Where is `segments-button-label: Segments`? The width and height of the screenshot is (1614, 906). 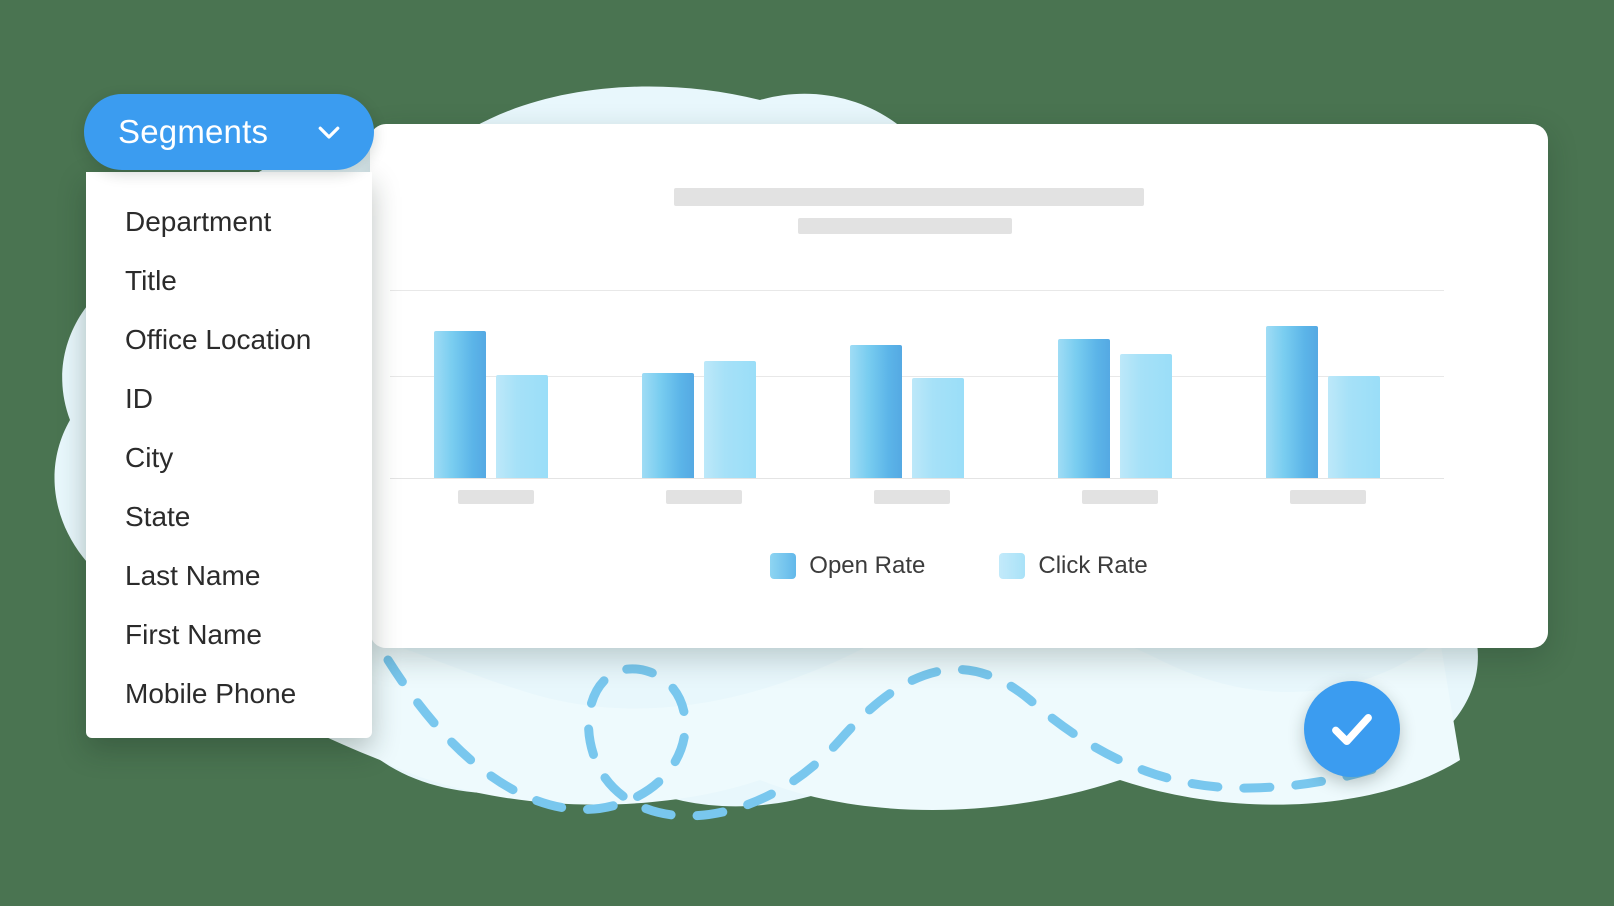
segments-button-label: Segments is located at coordinates (193, 131).